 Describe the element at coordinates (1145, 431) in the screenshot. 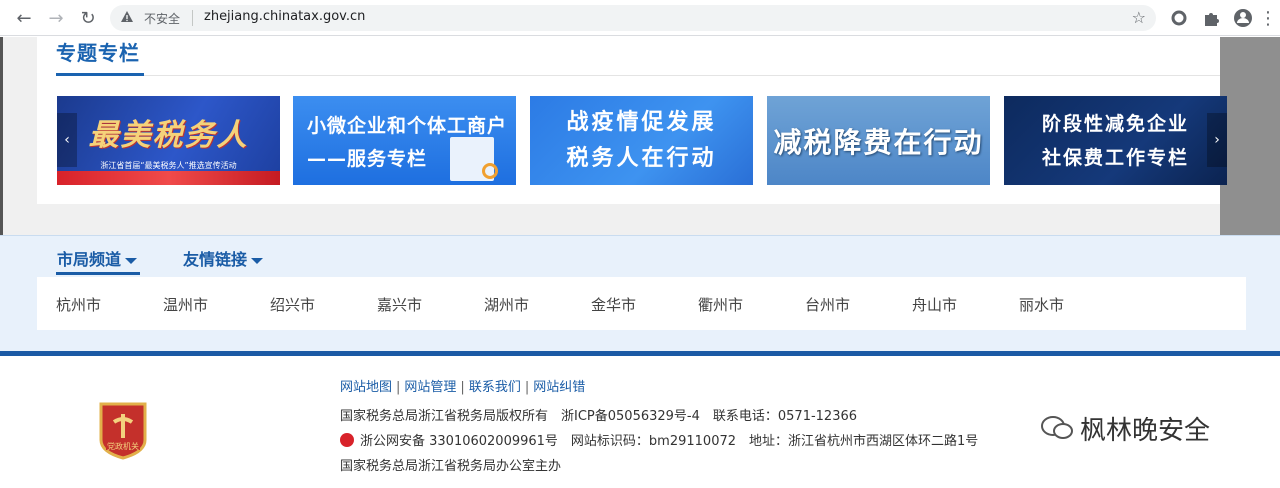

I see `watermark-text: 枫林晚安全` at that location.